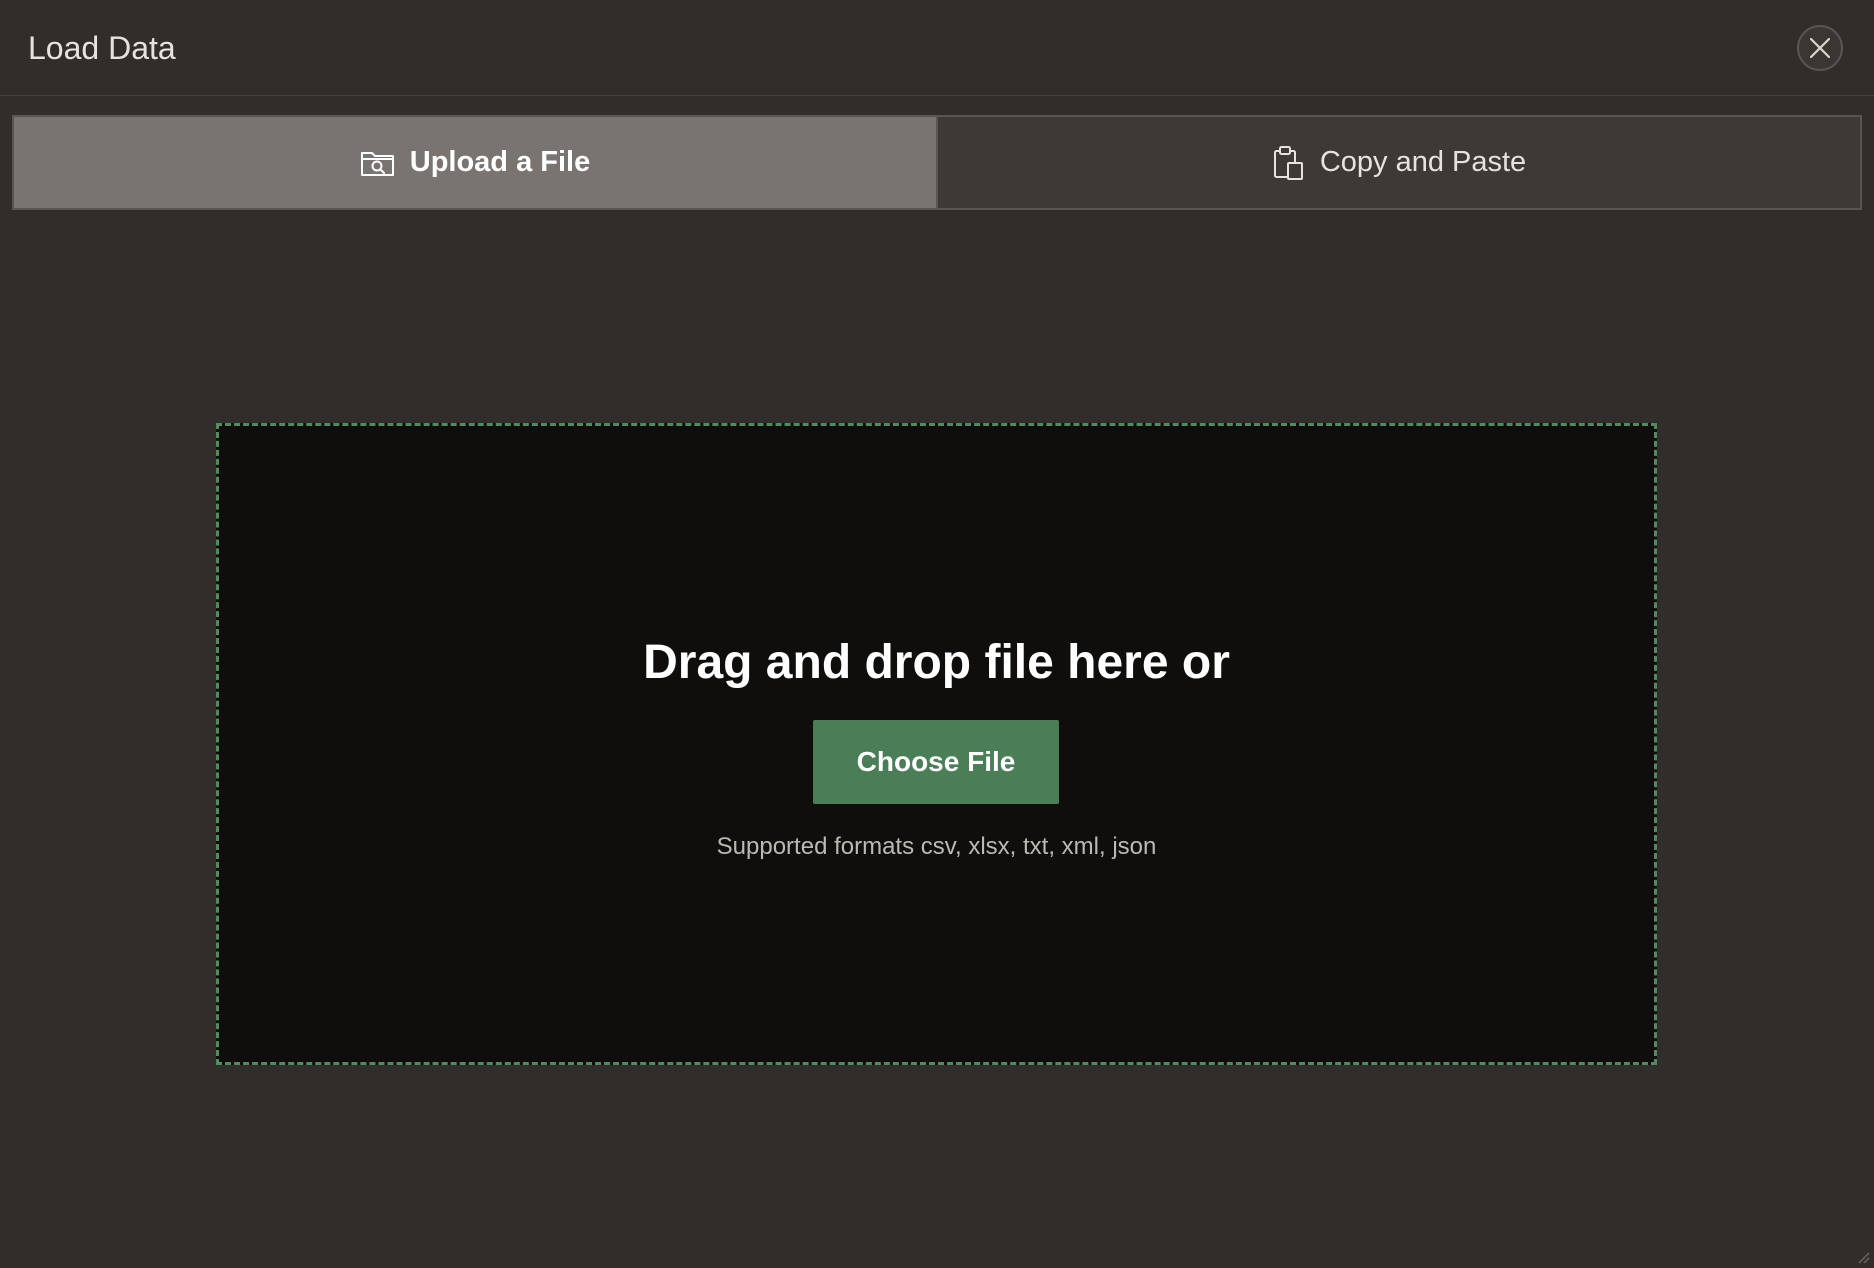 This screenshot has height=1268, width=1874. I want to click on dialog-title: Load Data, so click(102, 48).